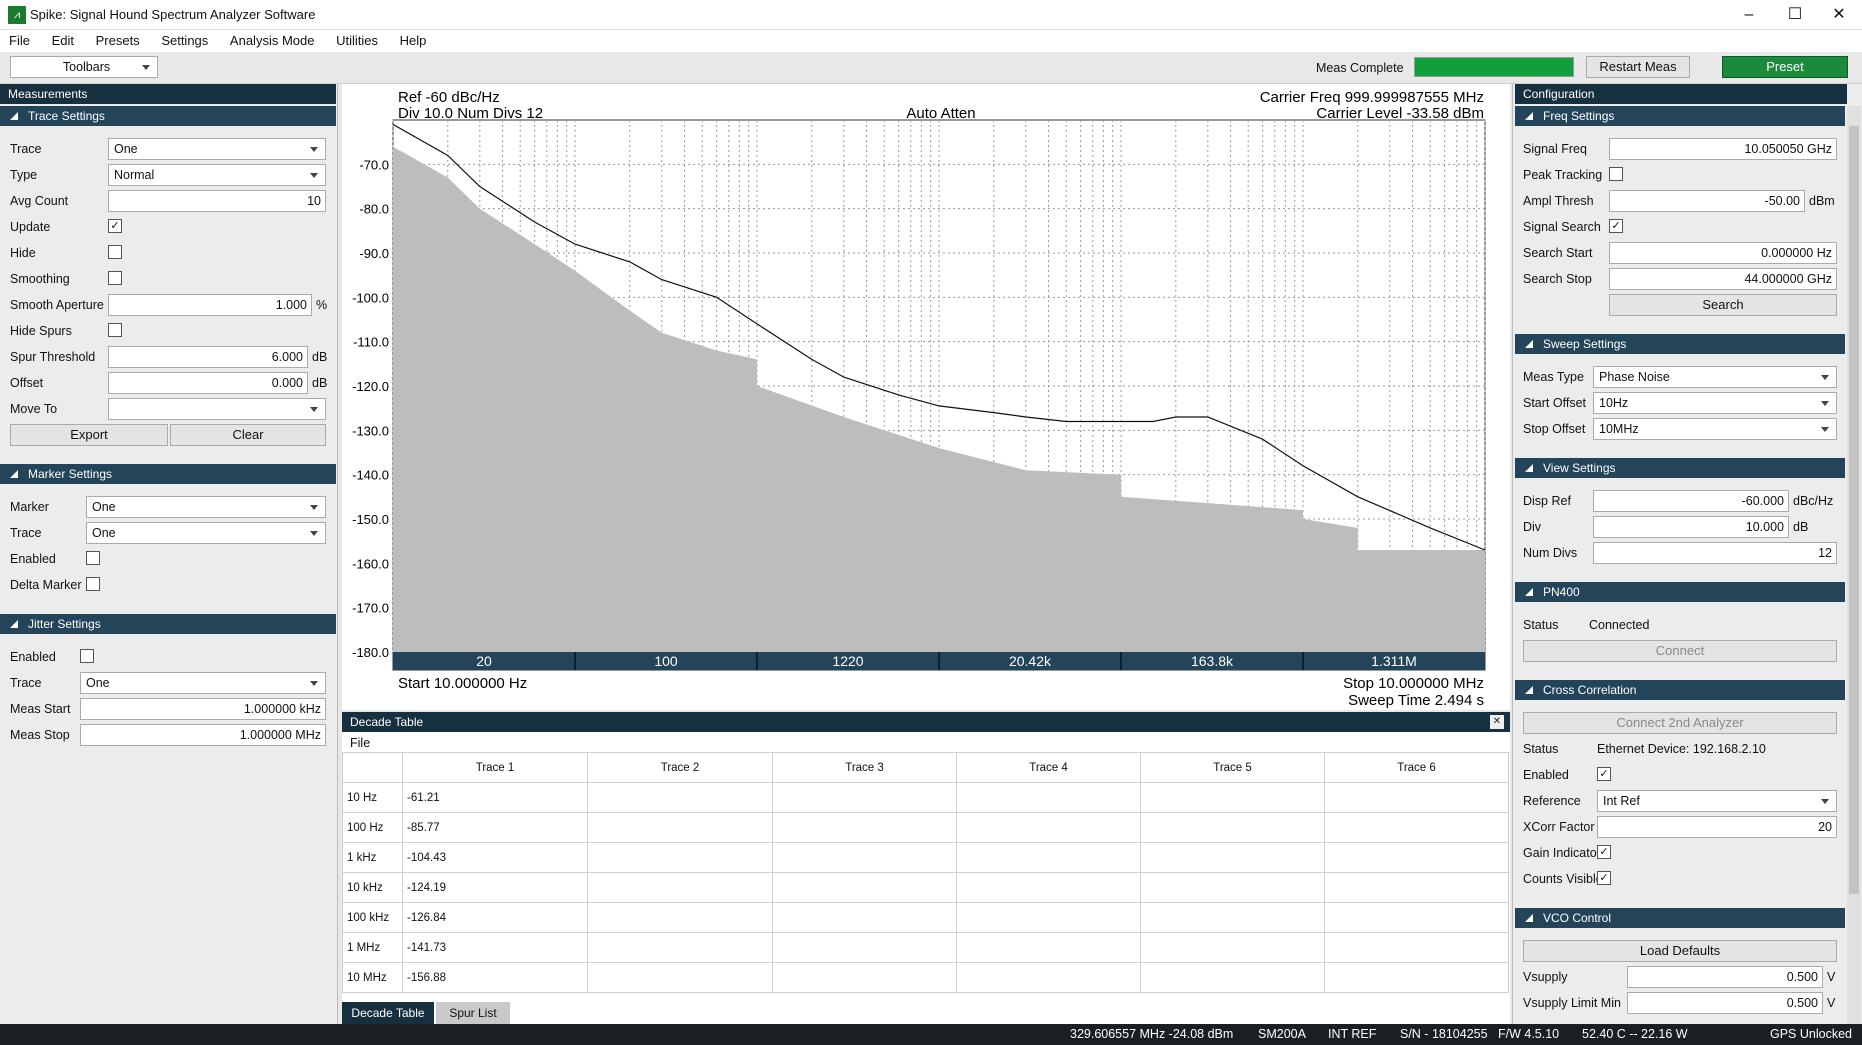  What do you see at coordinates (115, 330) in the screenshot?
I see `hide-spurs-checkbox` at bounding box center [115, 330].